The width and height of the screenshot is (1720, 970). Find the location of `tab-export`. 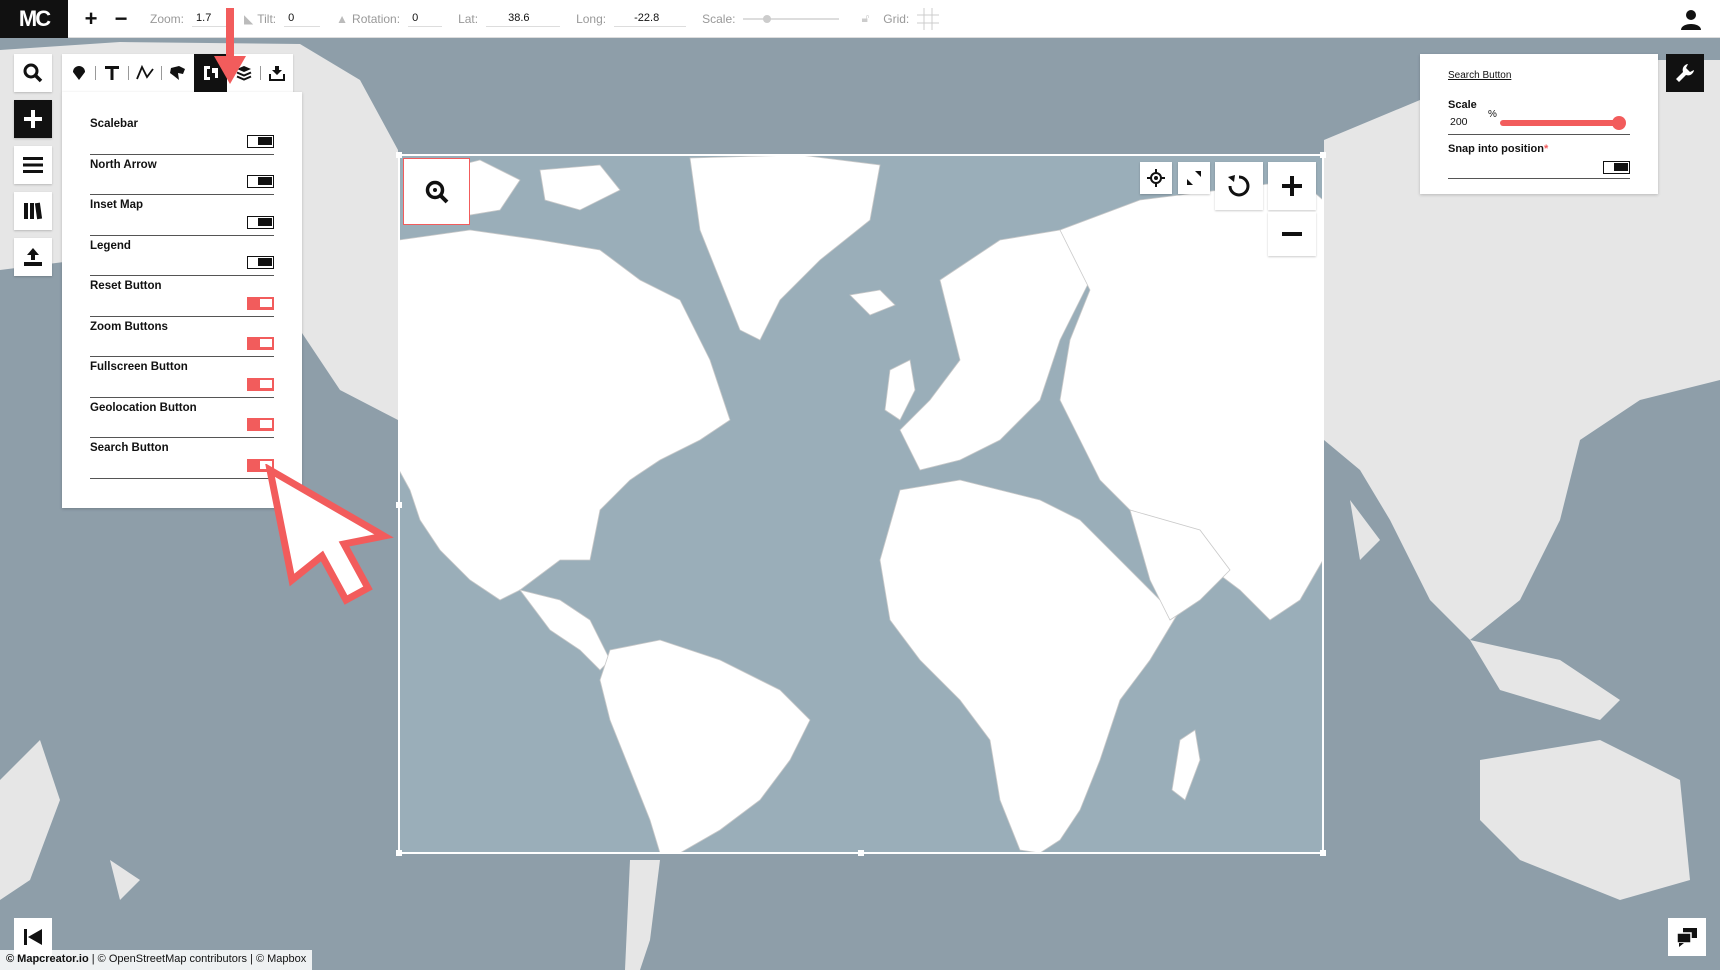

tab-export is located at coordinates (276, 73).